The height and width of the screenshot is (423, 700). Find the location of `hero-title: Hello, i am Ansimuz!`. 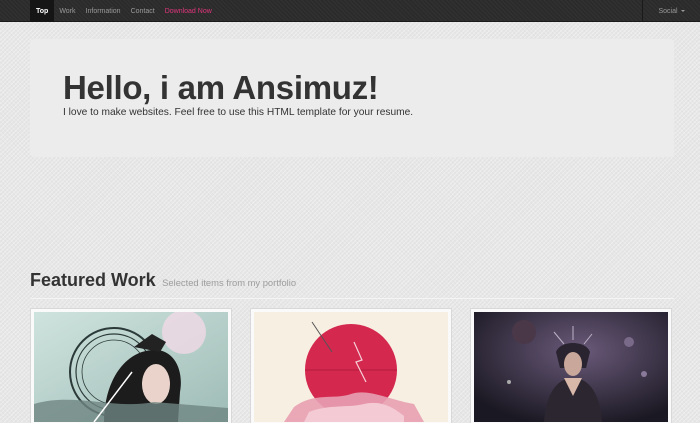

hero-title: Hello, i am Ansimuz! is located at coordinates (221, 87).